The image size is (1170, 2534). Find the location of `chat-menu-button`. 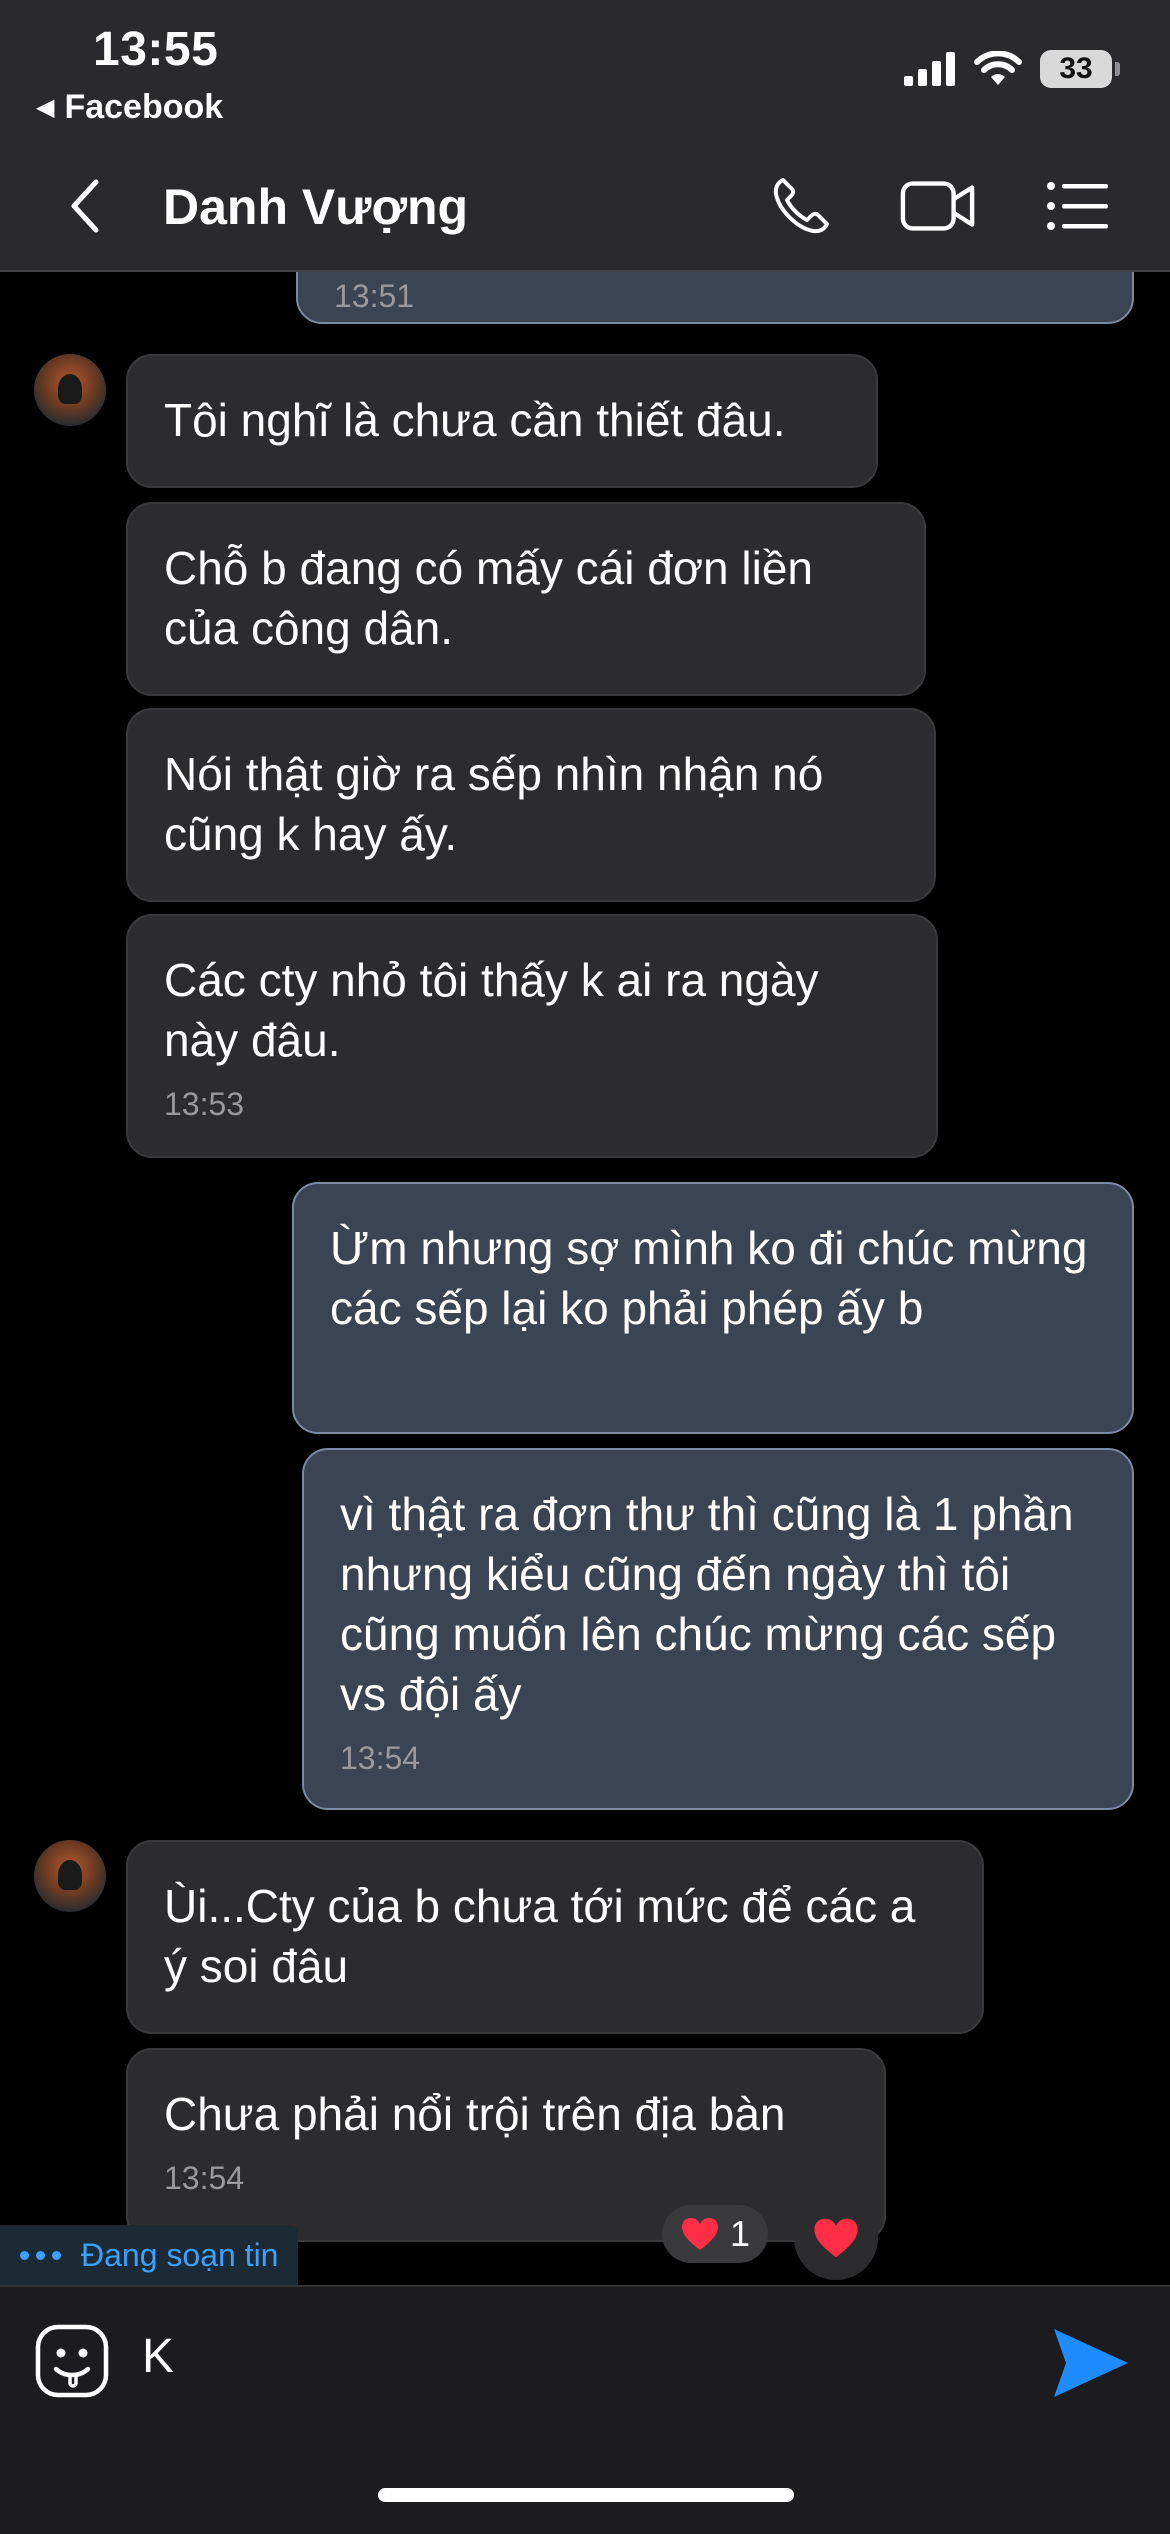

chat-menu-button is located at coordinates (1078, 206).